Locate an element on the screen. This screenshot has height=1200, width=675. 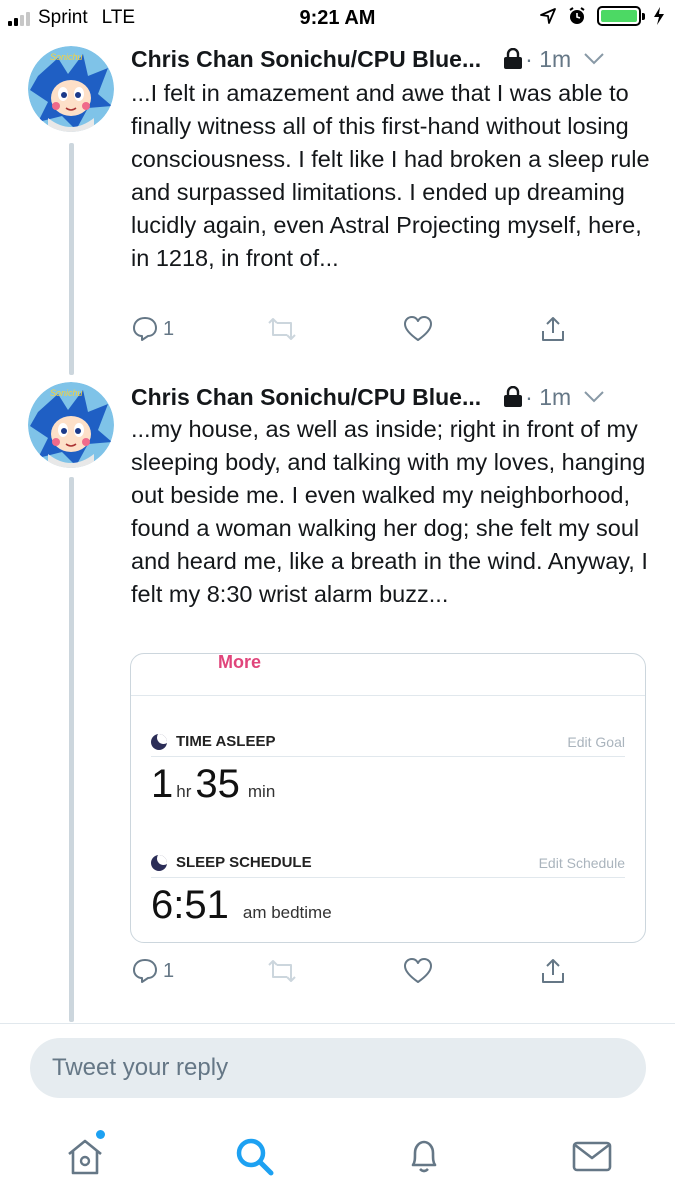
reply-input is located at coordinates (338, 1068).